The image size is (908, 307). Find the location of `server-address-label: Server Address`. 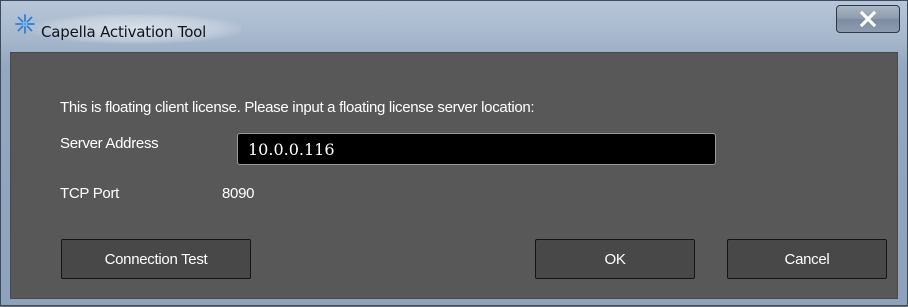

server-address-label: Server Address is located at coordinates (109, 143).